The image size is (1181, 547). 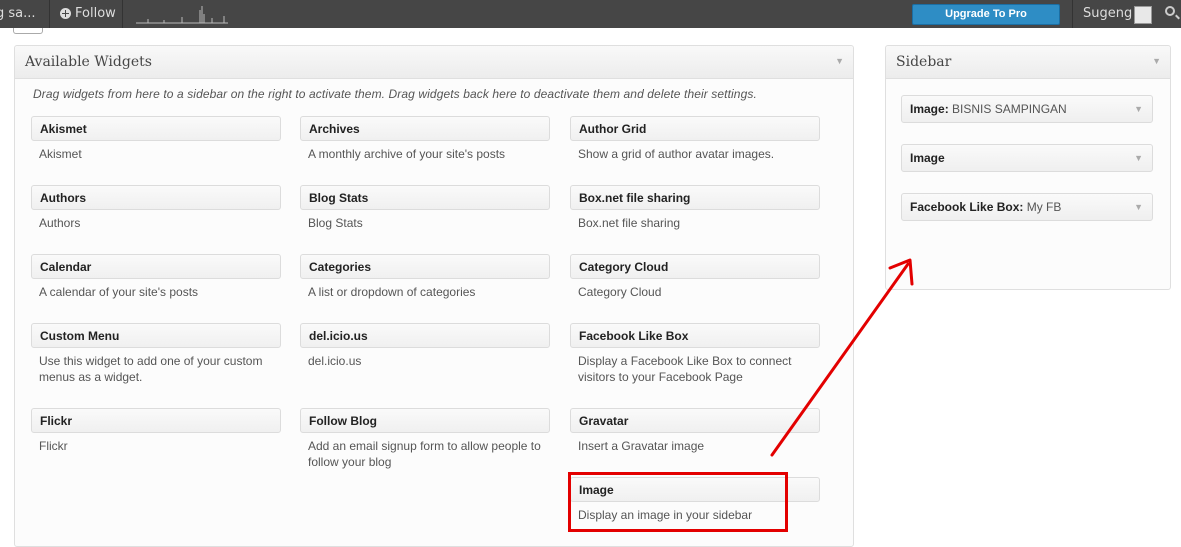 What do you see at coordinates (88, 62) in the screenshot?
I see `panel-title: Available Widgets` at bounding box center [88, 62].